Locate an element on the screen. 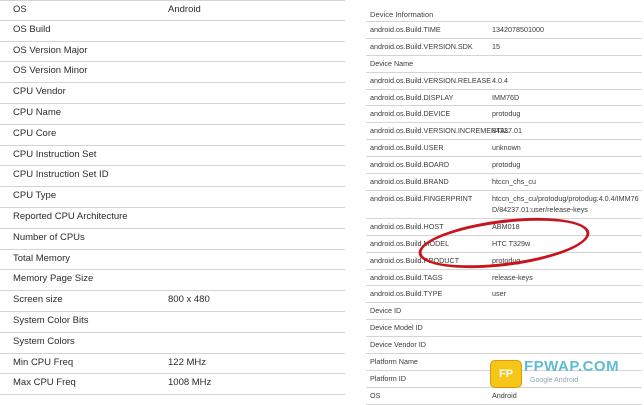 This screenshot has width=644, height=405. table-row: CPU Type is located at coordinates (172, 197).